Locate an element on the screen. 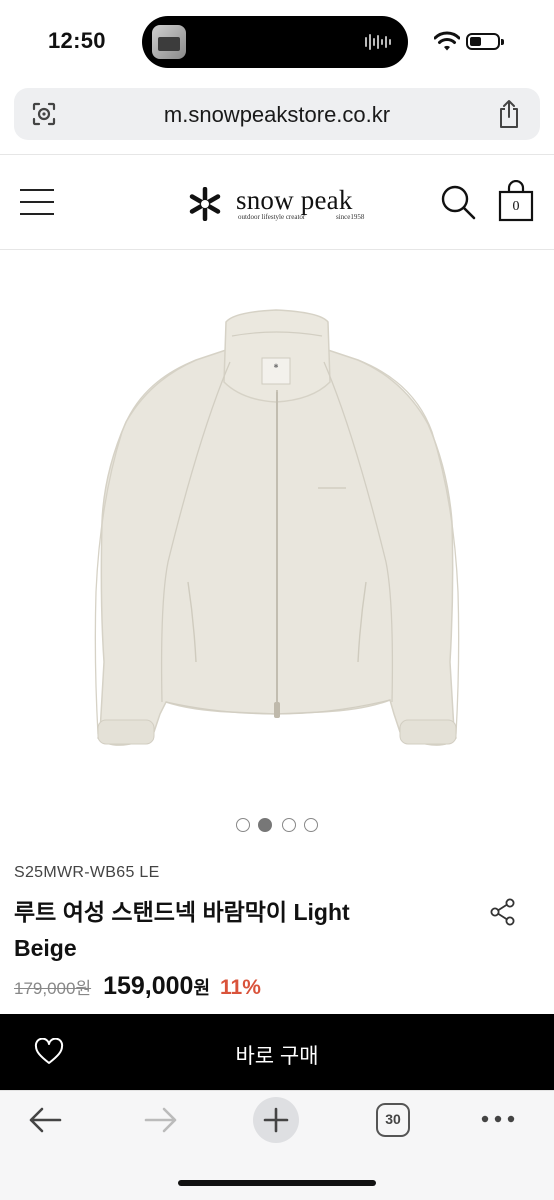 The height and width of the screenshot is (1200, 554). status-bar: 12:50 is located at coordinates (277, 42).